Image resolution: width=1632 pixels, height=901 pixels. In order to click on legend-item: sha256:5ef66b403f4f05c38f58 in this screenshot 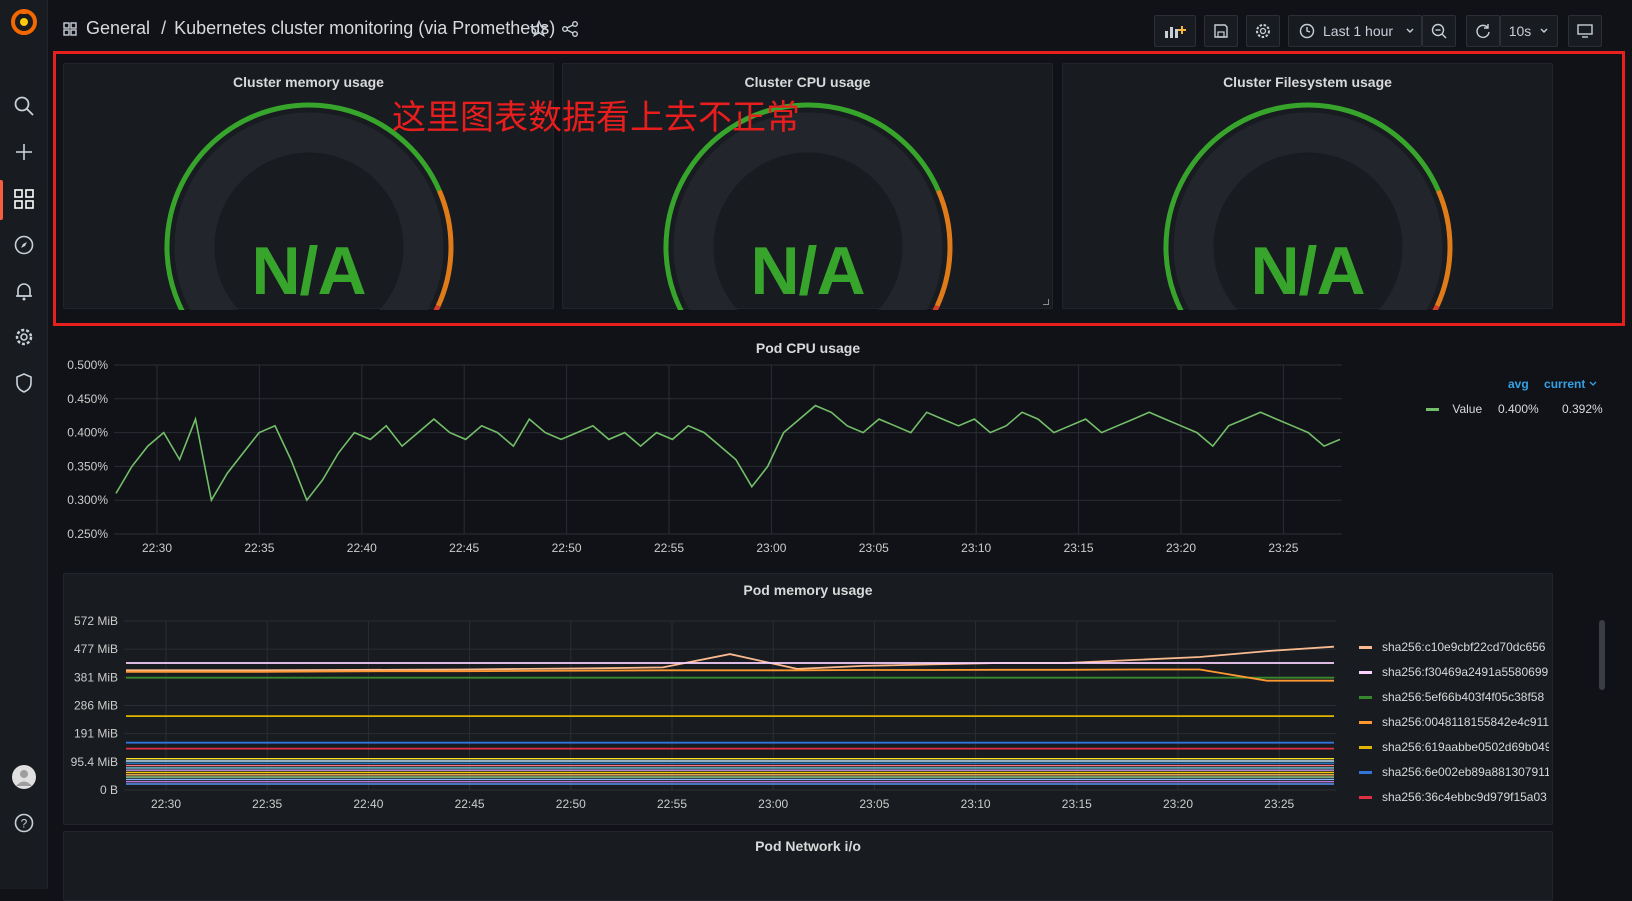, I will do `click(1451, 697)`.